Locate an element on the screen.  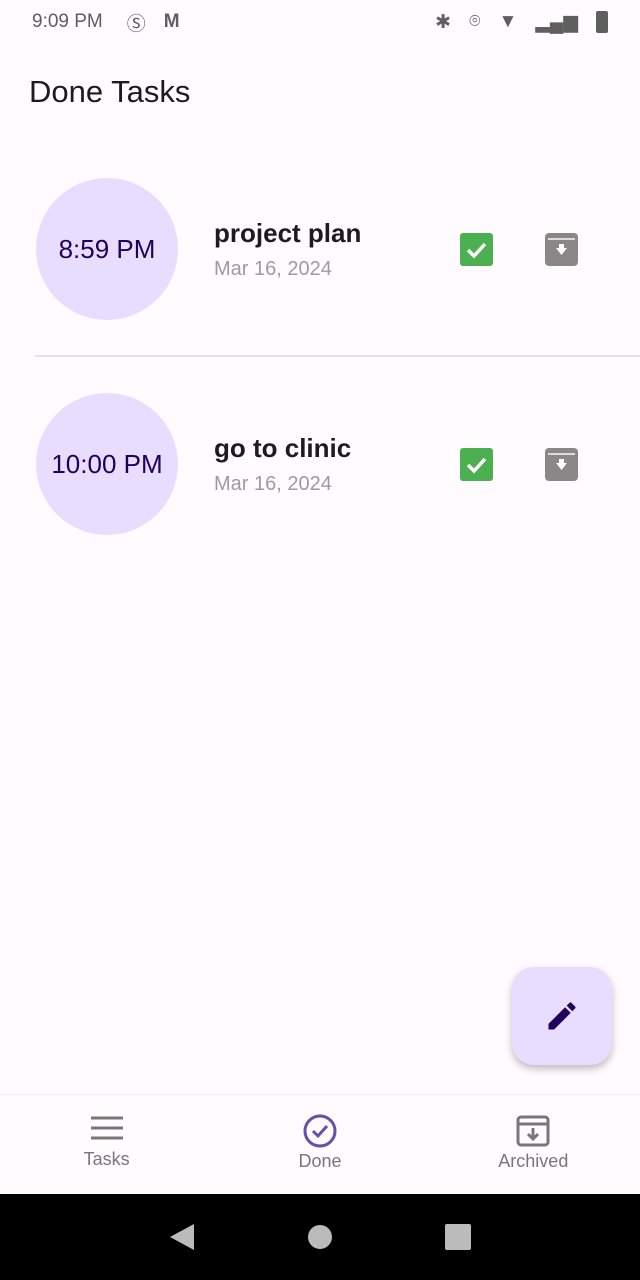
battery-icon is located at coordinates (602, 22).